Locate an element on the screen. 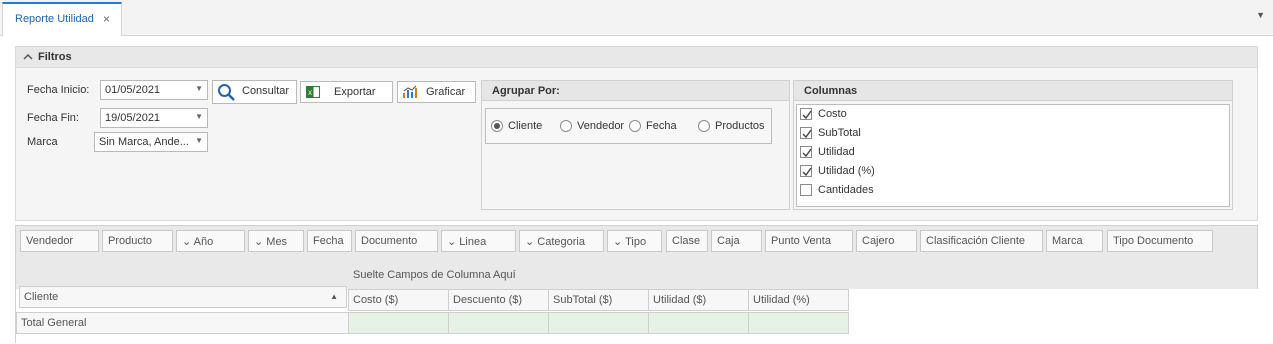 This screenshot has height=344, width=1273. field-label: Mes is located at coordinates (277, 242).